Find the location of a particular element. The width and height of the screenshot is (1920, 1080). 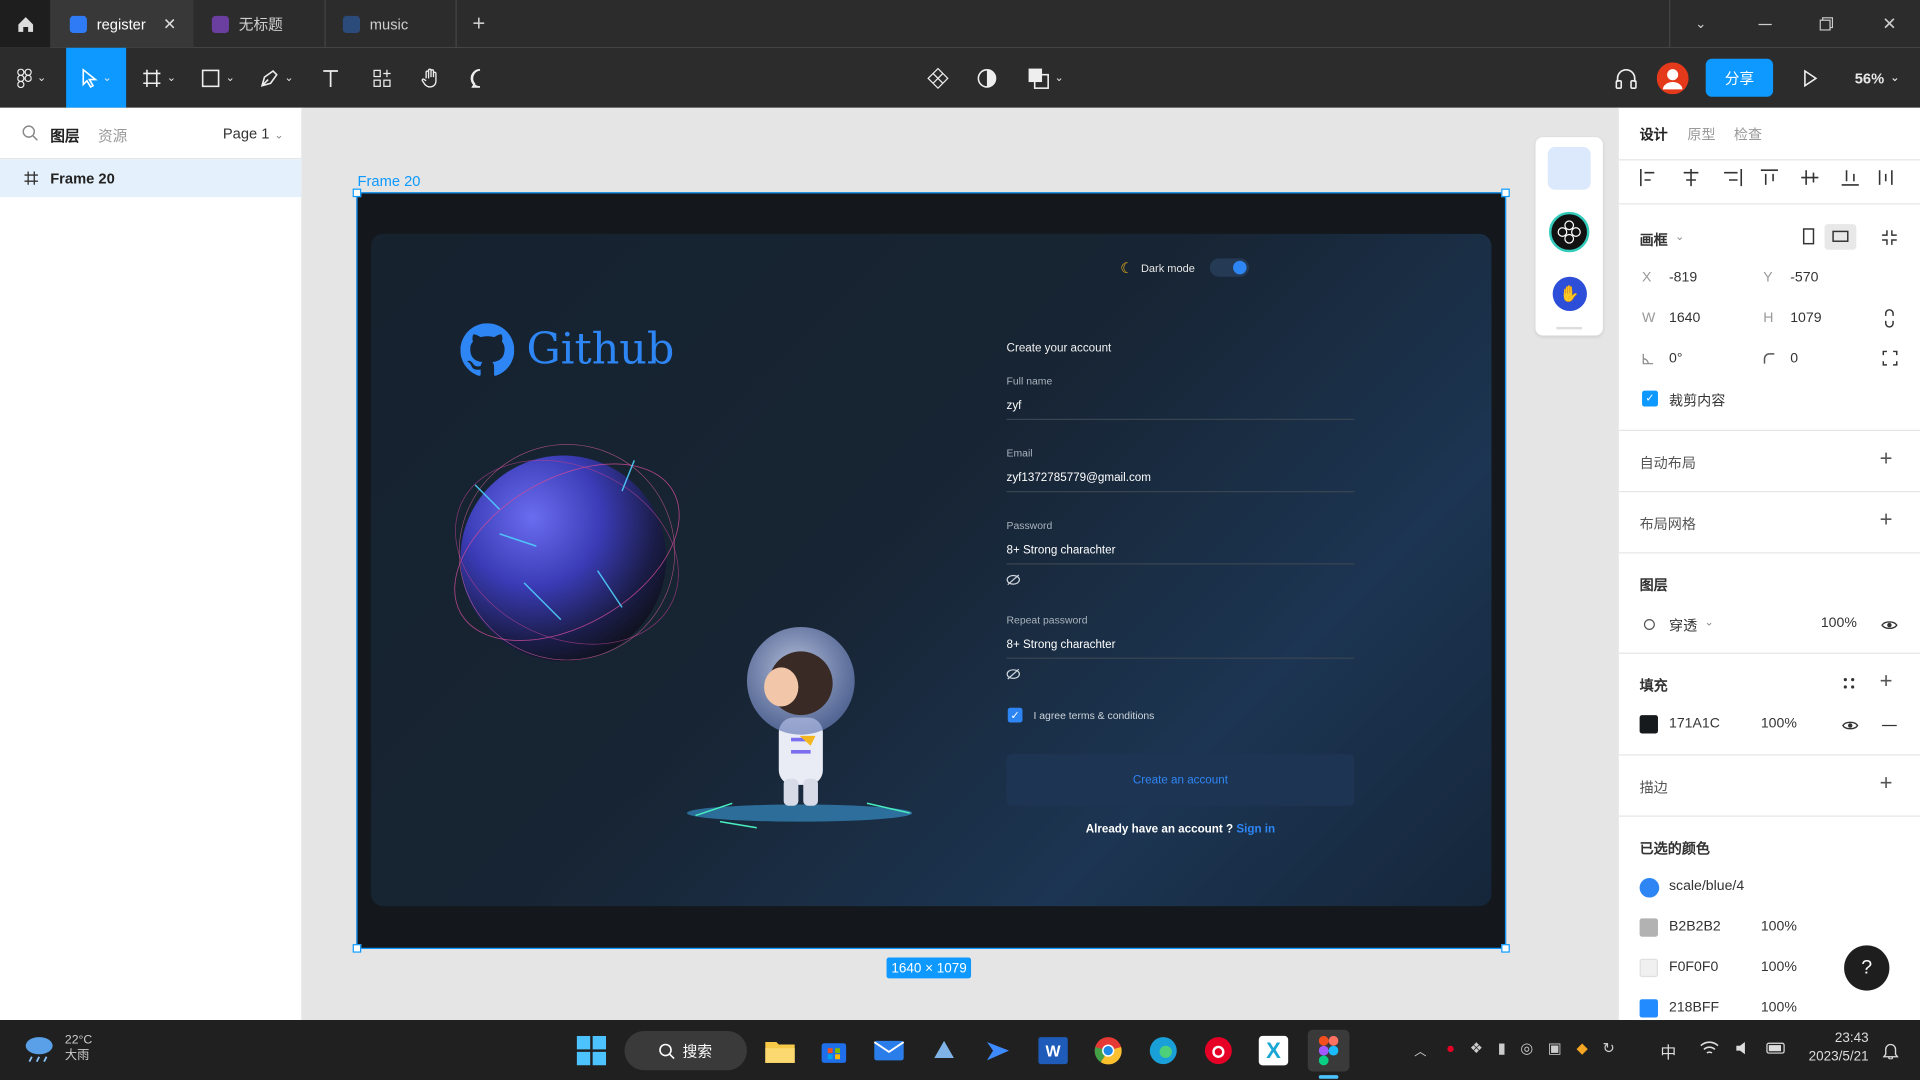

shield-tray-icon: ◆ is located at coordinates (1581, 1048).